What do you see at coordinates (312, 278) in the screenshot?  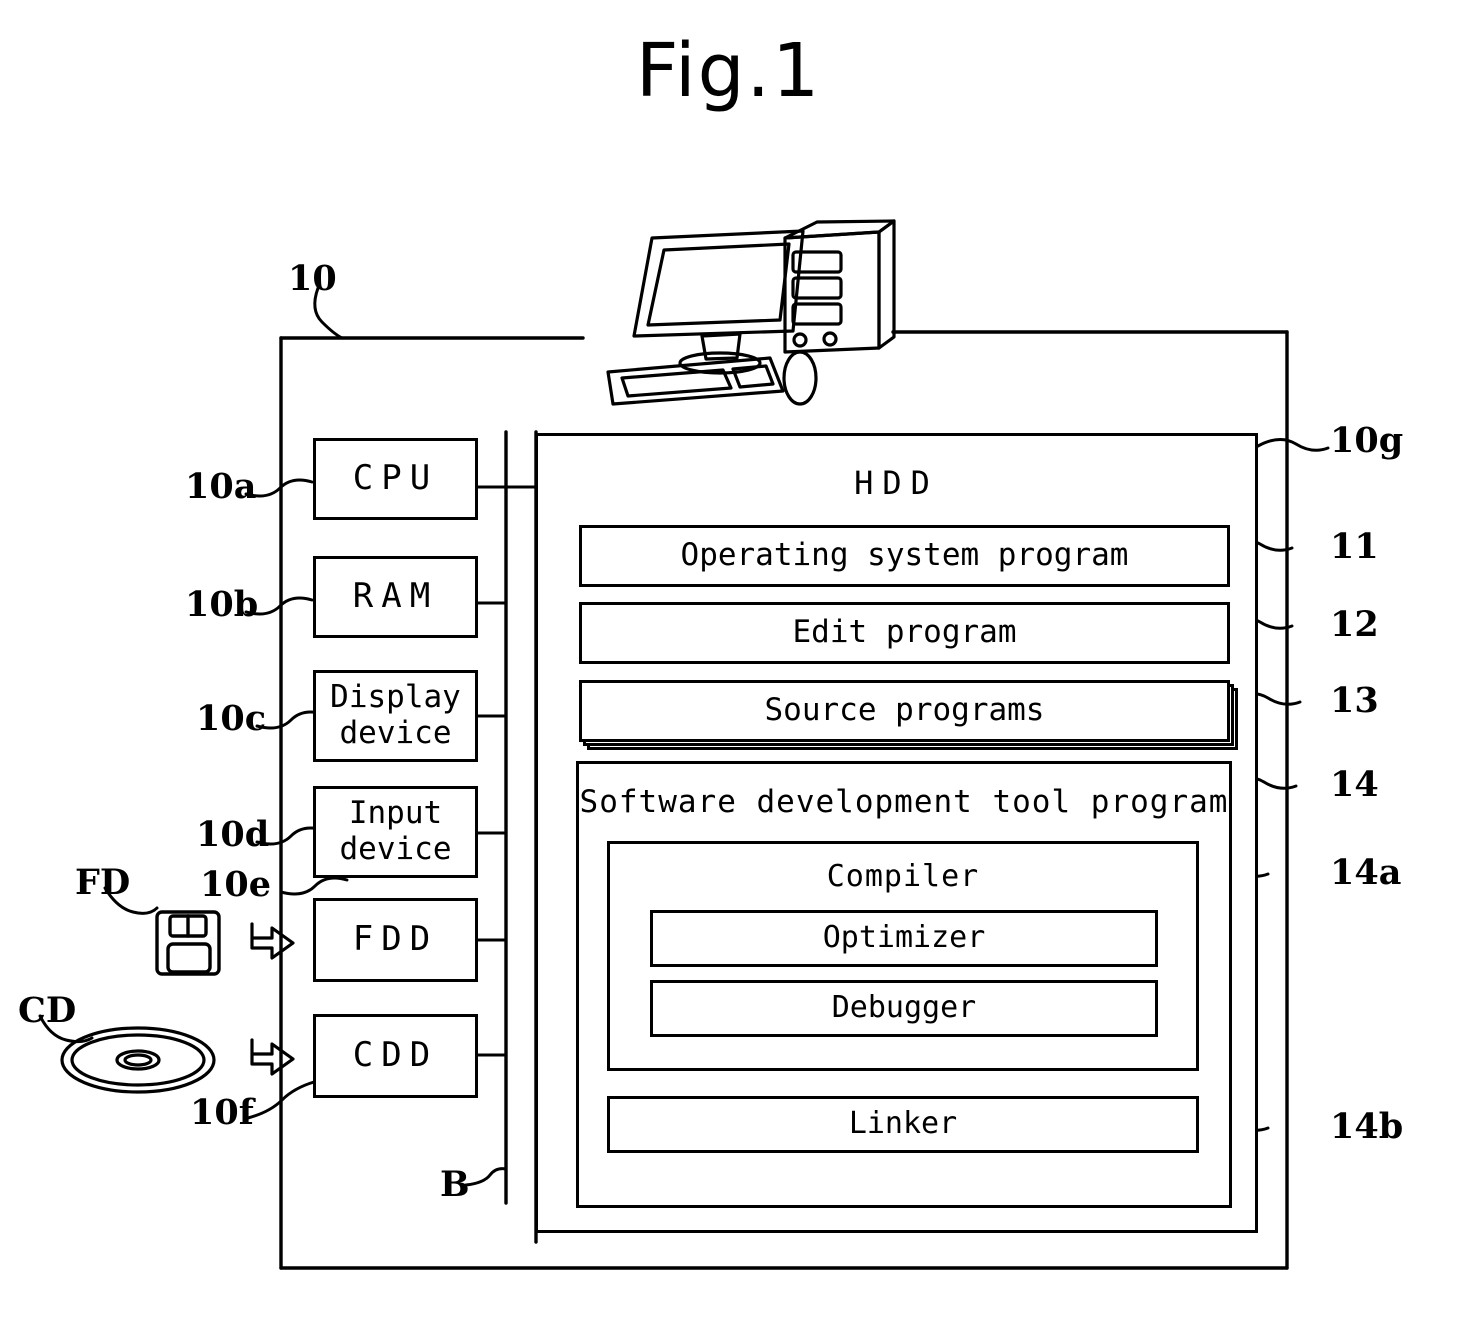 I see `ref-outer-10: 10` at bounding box center [312, 278].